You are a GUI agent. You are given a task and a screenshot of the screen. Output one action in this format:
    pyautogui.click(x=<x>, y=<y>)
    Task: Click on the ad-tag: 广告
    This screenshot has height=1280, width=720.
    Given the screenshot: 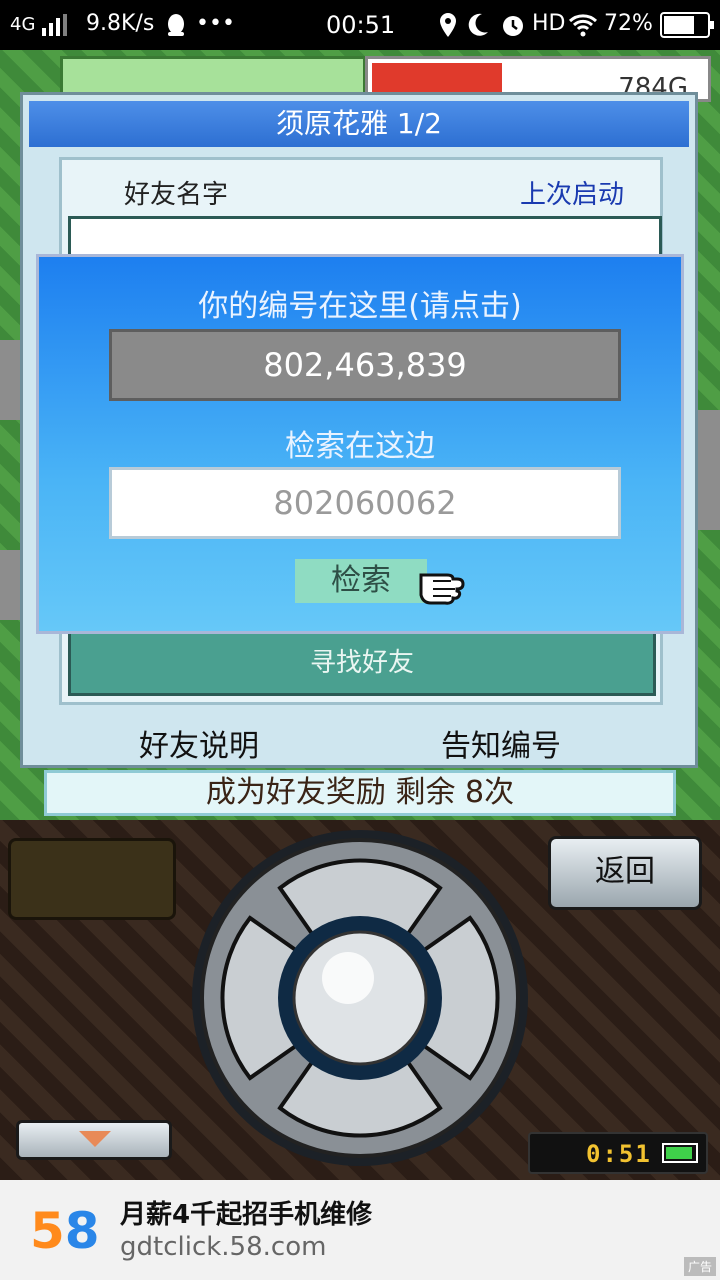 What is the action you would take?
    pyautogui.click(x=699, y=1266)
    